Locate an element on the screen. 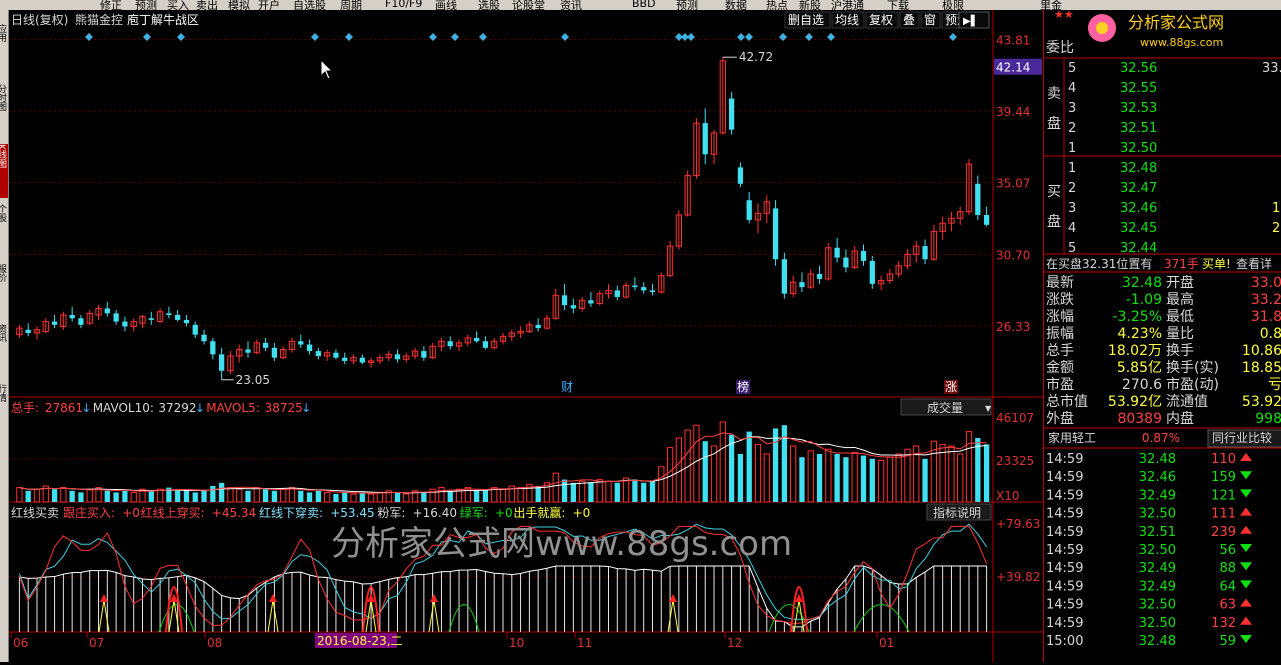 This screenshot has height=665, width=1281. notice-vol: 371手 is located at coordinates (1181, 264).